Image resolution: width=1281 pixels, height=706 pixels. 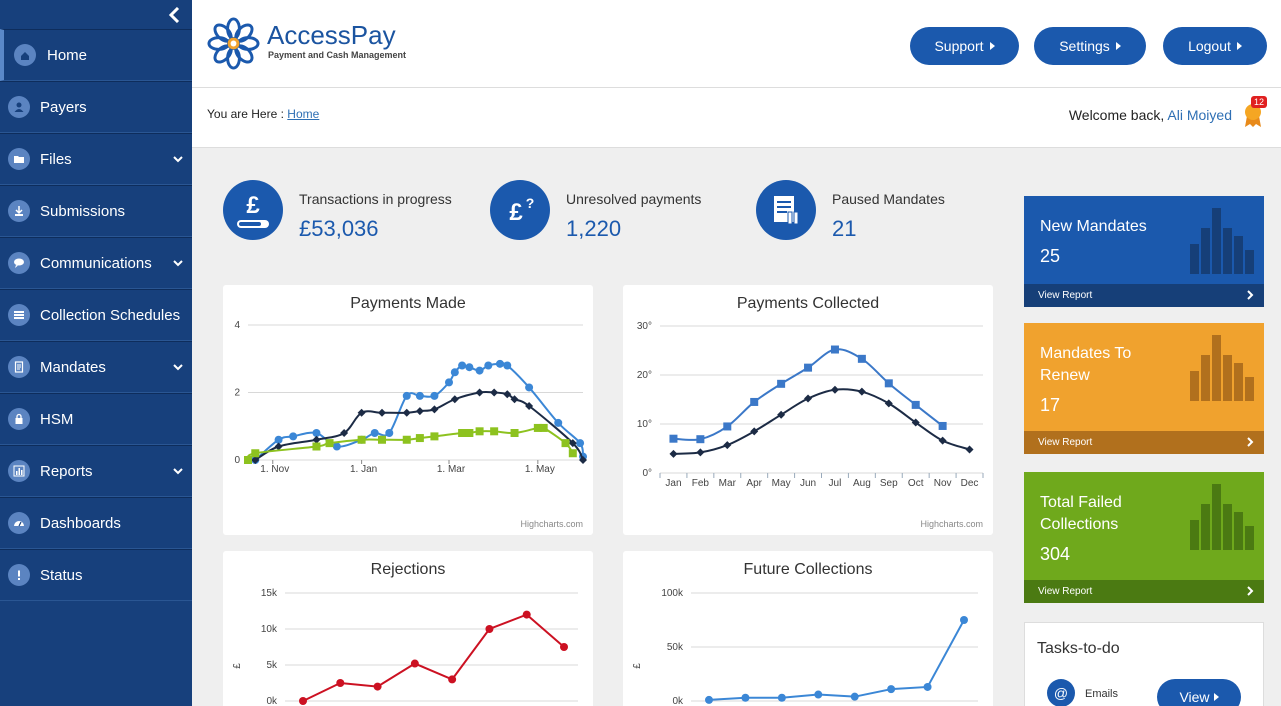 What do you see at coordinates (253, 210) in the screenshot?
I see `pound-progress-icon: £` at bounding box center [253, 210].